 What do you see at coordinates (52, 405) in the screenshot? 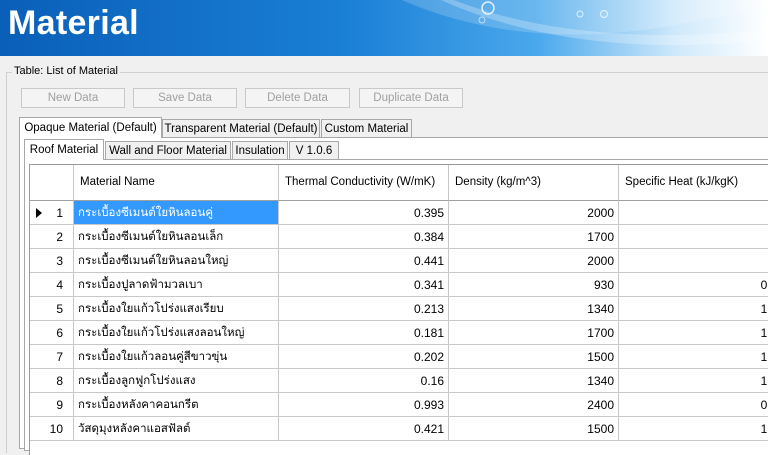
I see `row-number: 9` at bounding box center [52, 405].